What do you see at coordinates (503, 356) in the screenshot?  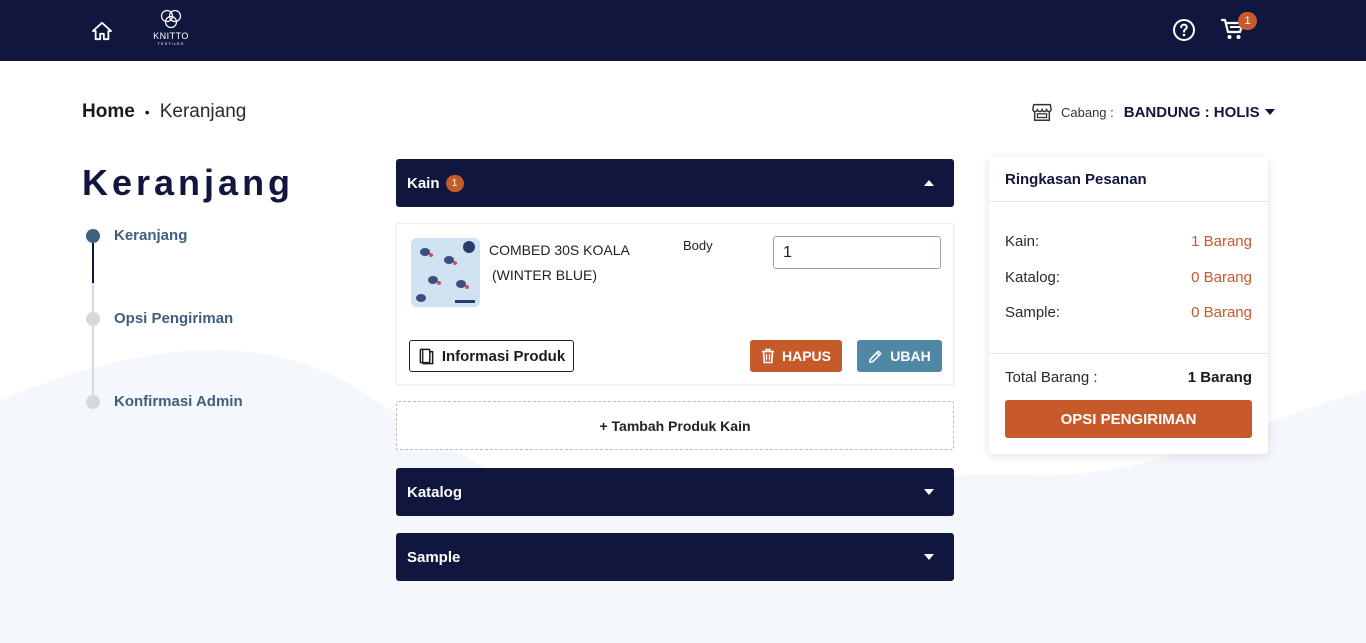 I see `product-info-label: Informasi Produk` at bounding box center [503, 356].